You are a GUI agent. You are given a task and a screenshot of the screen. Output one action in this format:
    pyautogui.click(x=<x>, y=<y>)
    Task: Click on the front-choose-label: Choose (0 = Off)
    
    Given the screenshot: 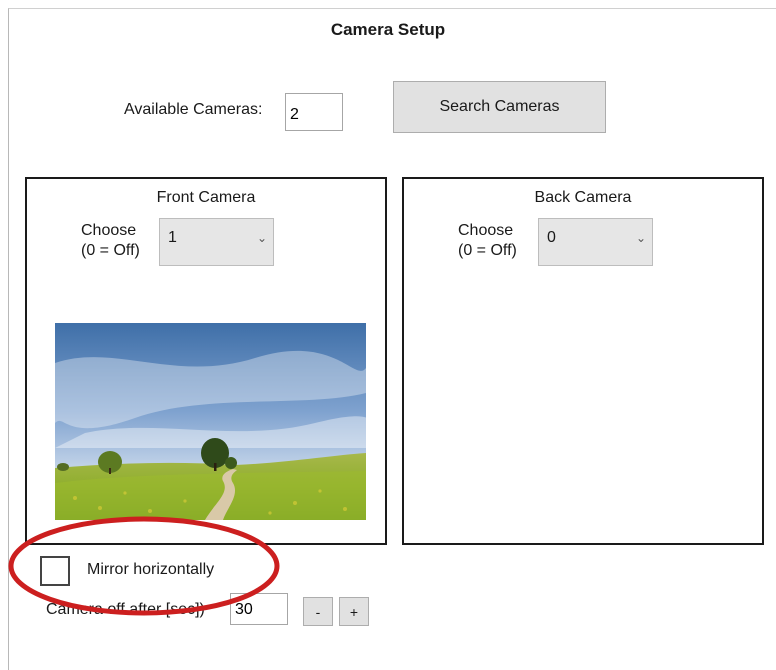 What is the action you would take?
    pyautogui.click(x=110, y=241)
    